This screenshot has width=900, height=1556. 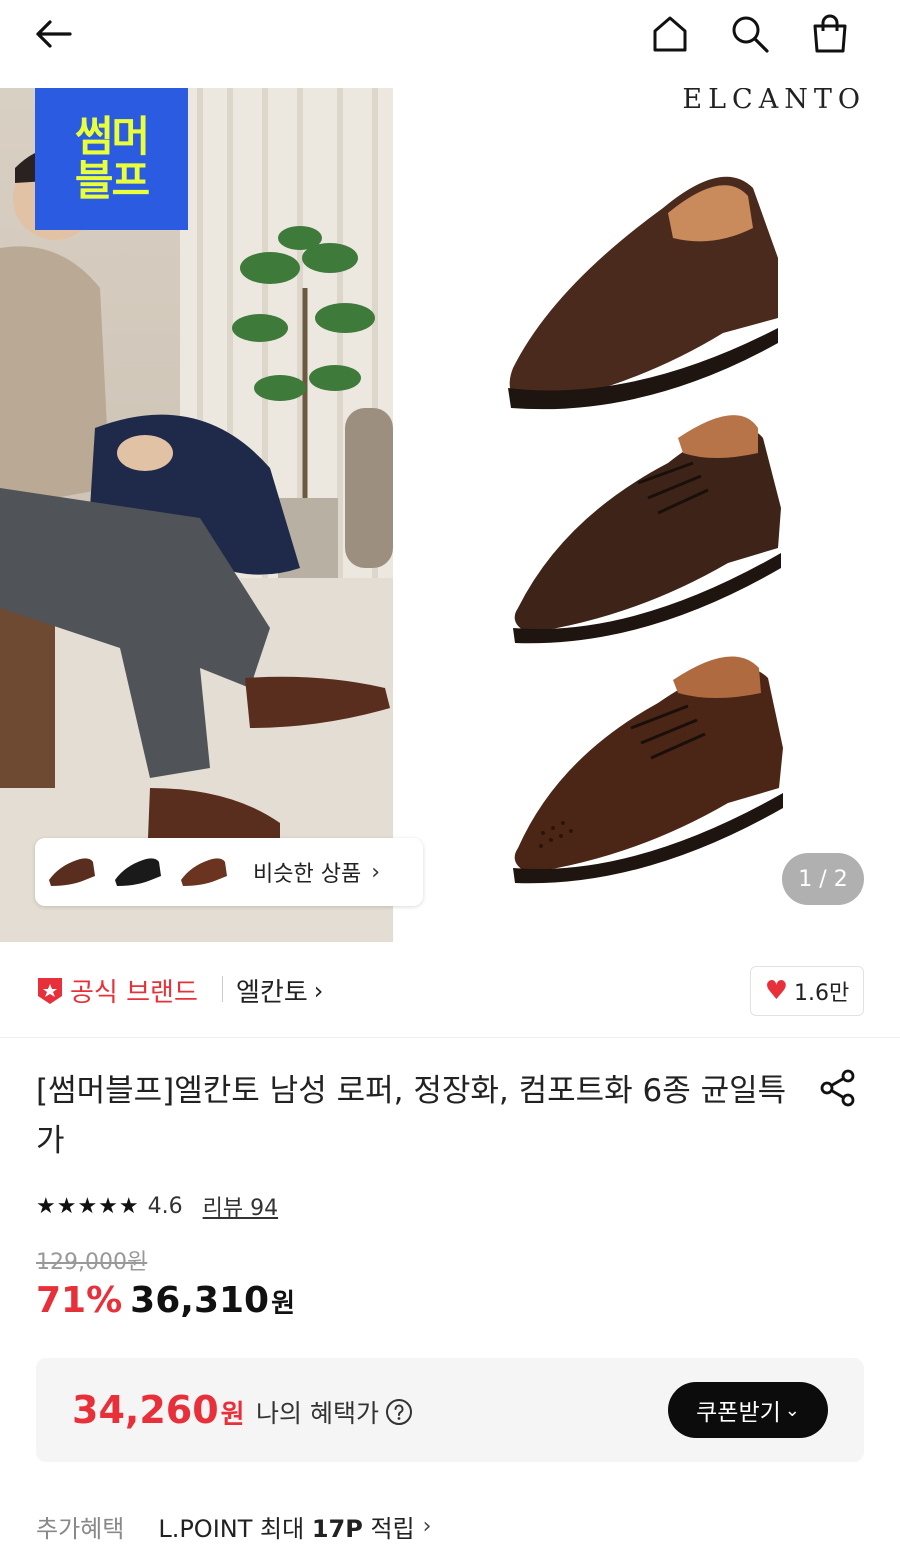 I want to click on search-icon, so click(x=750, y=34).